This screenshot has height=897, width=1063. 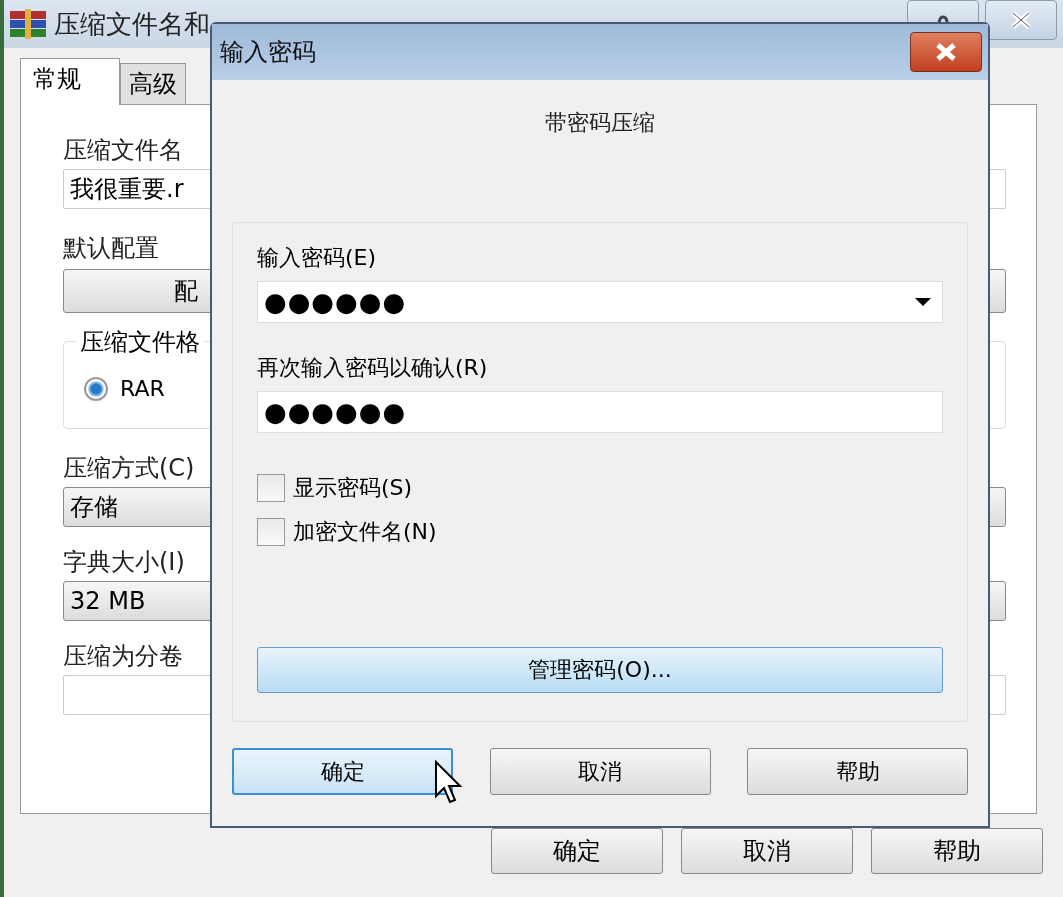 I want to click on window-title: 压缩文件名和, so click(x=132, y=24).